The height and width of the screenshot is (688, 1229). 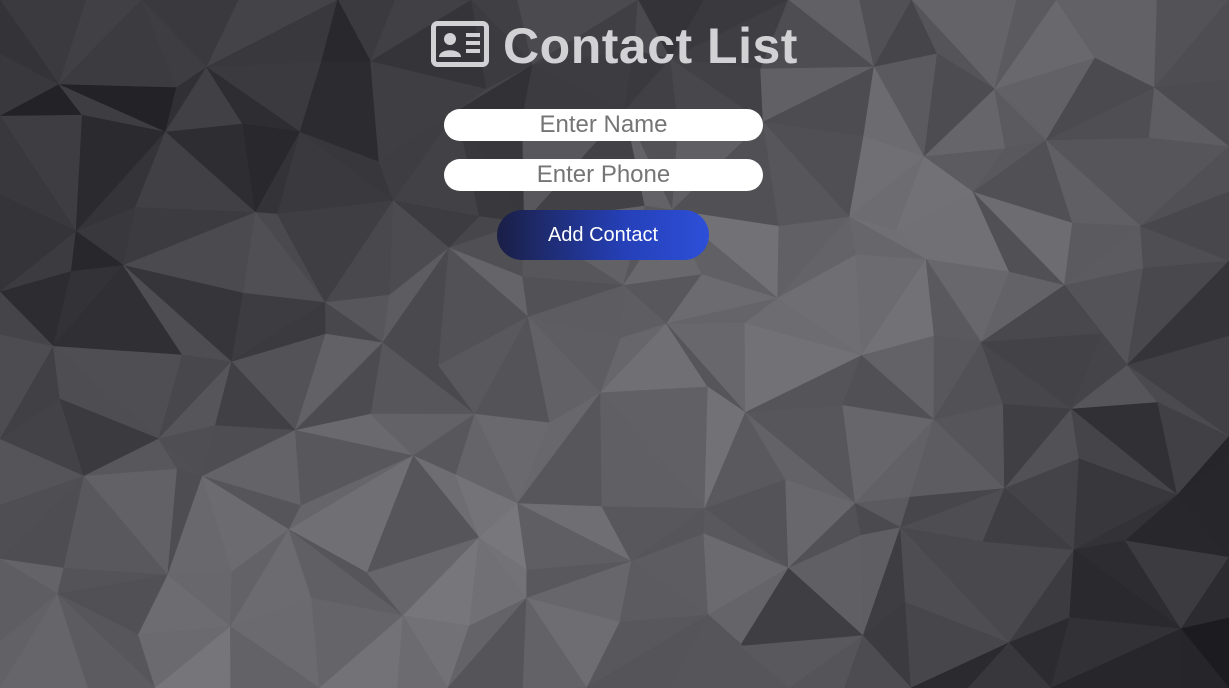 What do you see at coordinates (460, 49) in the screenshot?
I see `address-card-icon` at bounding box center [460, 49].